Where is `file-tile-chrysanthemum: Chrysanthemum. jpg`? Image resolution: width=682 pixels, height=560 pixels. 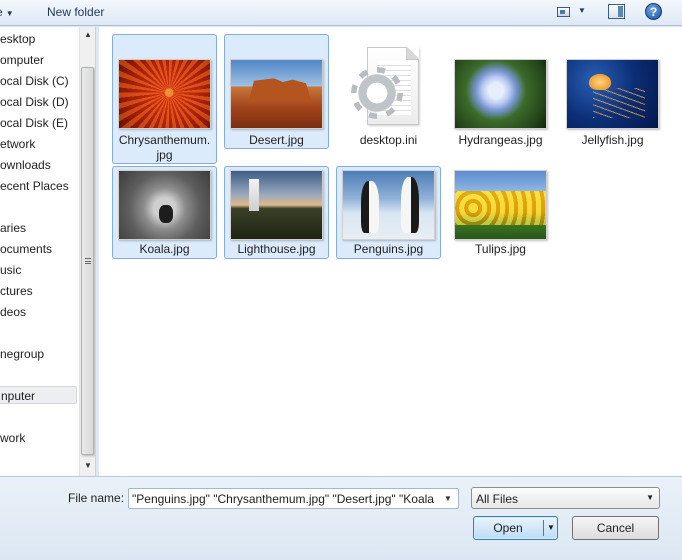
file-tile-chrysanthemum: Chrysanthemum. jpg is located at coordinates (164, 99).